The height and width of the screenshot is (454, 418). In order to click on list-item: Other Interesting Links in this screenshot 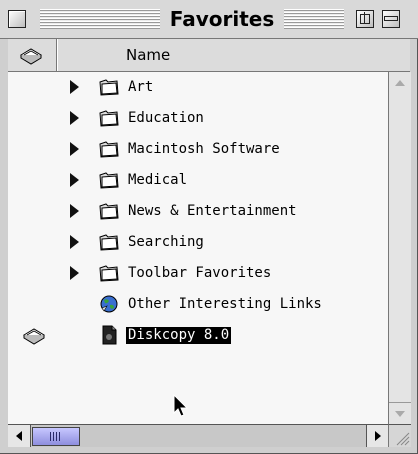, I will do `click(198, 304)`.